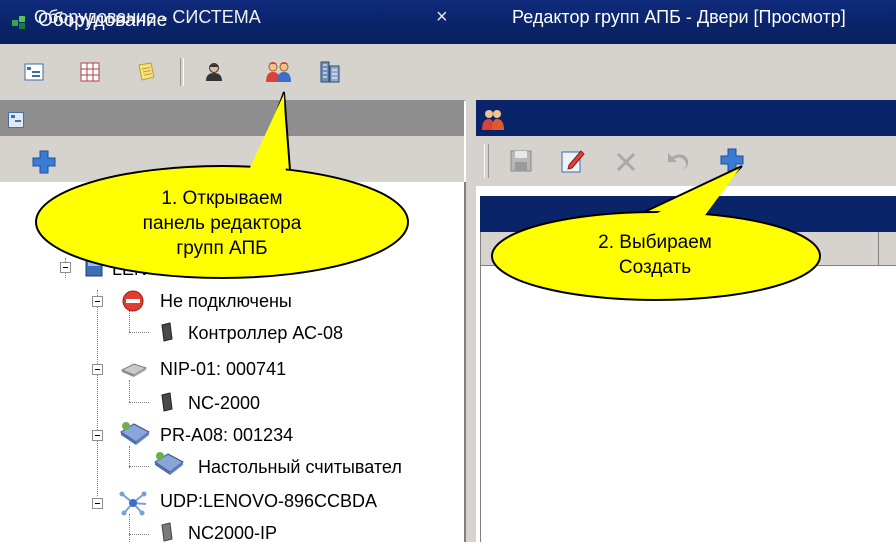 Image resolution: width=896 pixels, height=544 pixels. Describe the element at coordinates (655, 255) in the screenshot. I see `callout-2-text: 2. Выбираем Создать` at that location.